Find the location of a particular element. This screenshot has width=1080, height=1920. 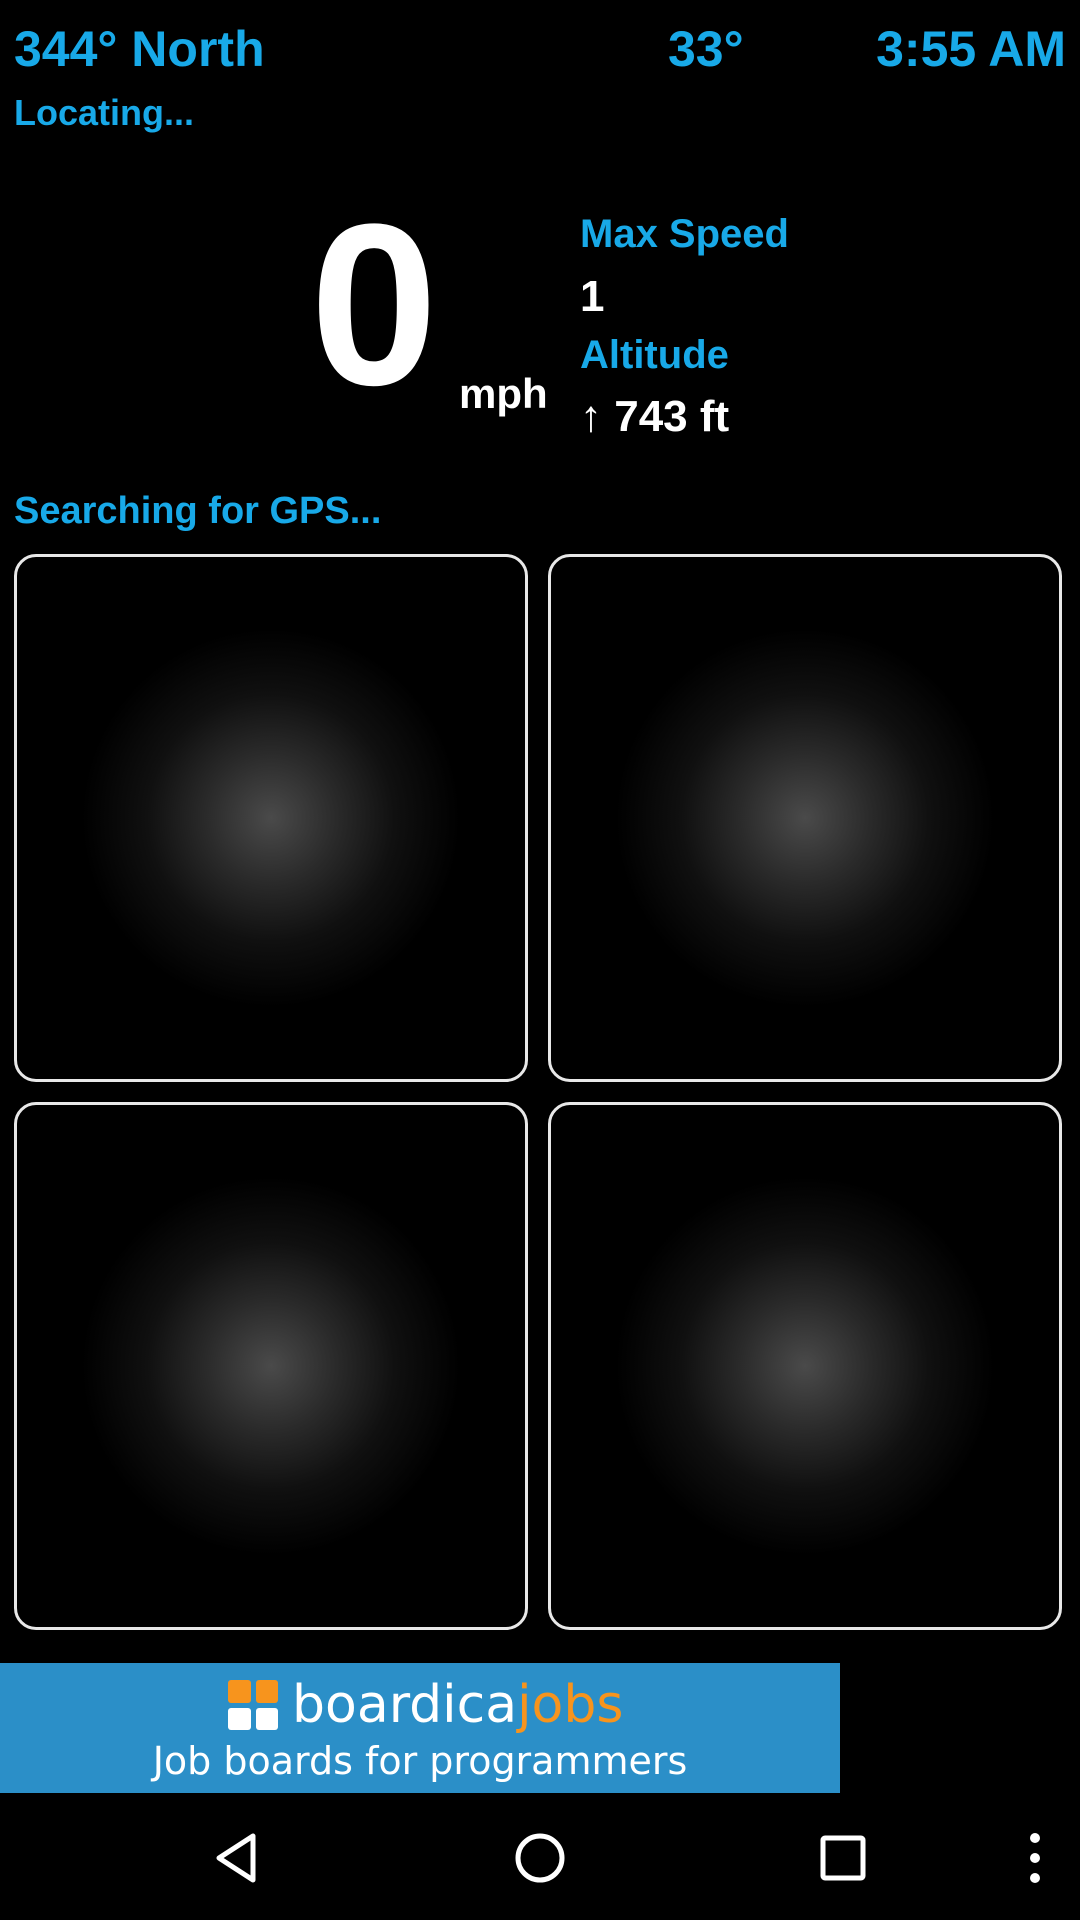

grid-logo-icon is located at coordinates (253, 1705).